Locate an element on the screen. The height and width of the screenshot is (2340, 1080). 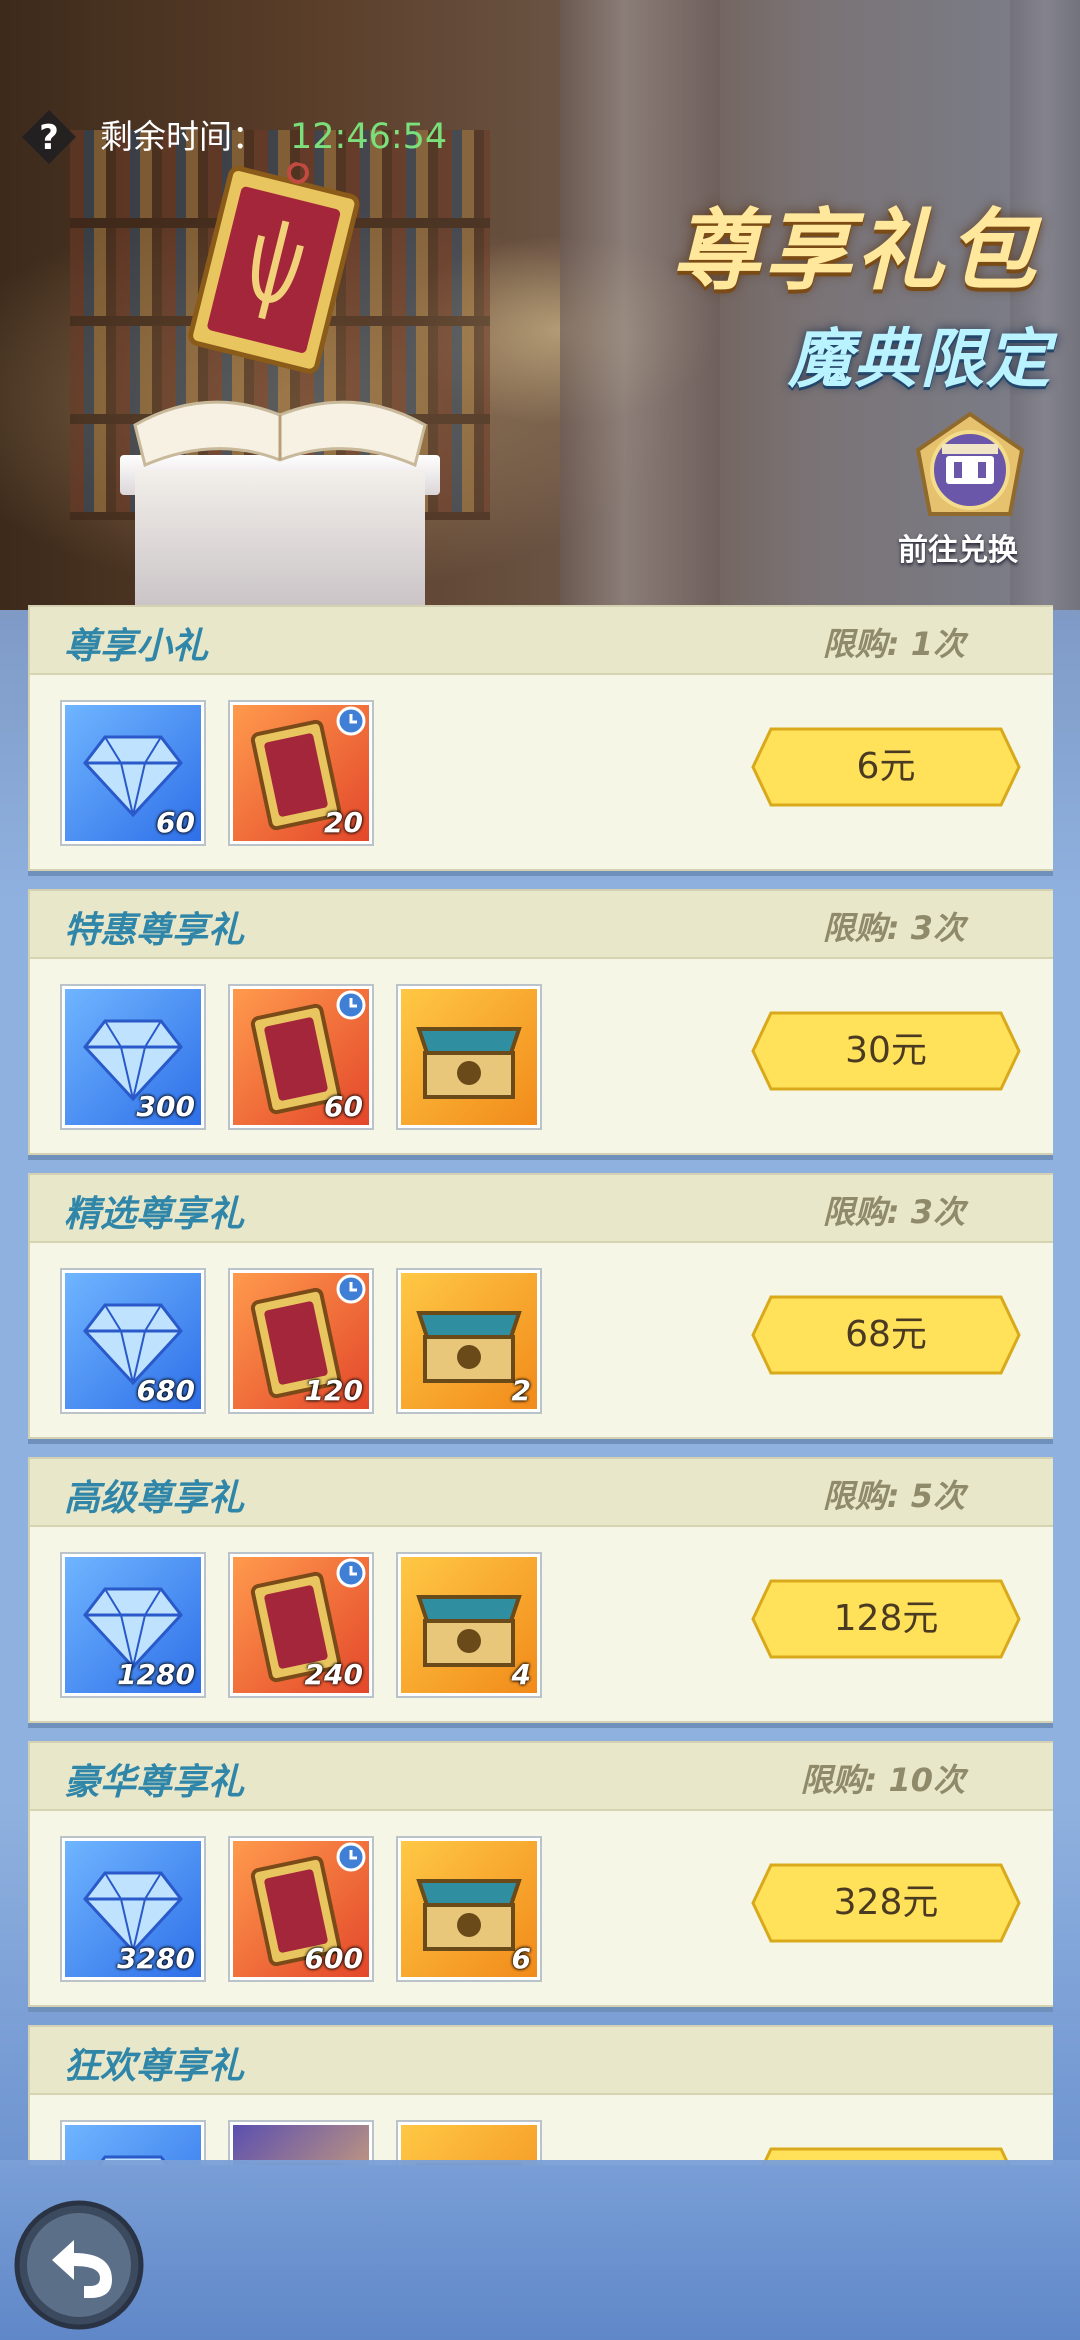
buy-button: 30元 is located at coordinates (886, 1051).